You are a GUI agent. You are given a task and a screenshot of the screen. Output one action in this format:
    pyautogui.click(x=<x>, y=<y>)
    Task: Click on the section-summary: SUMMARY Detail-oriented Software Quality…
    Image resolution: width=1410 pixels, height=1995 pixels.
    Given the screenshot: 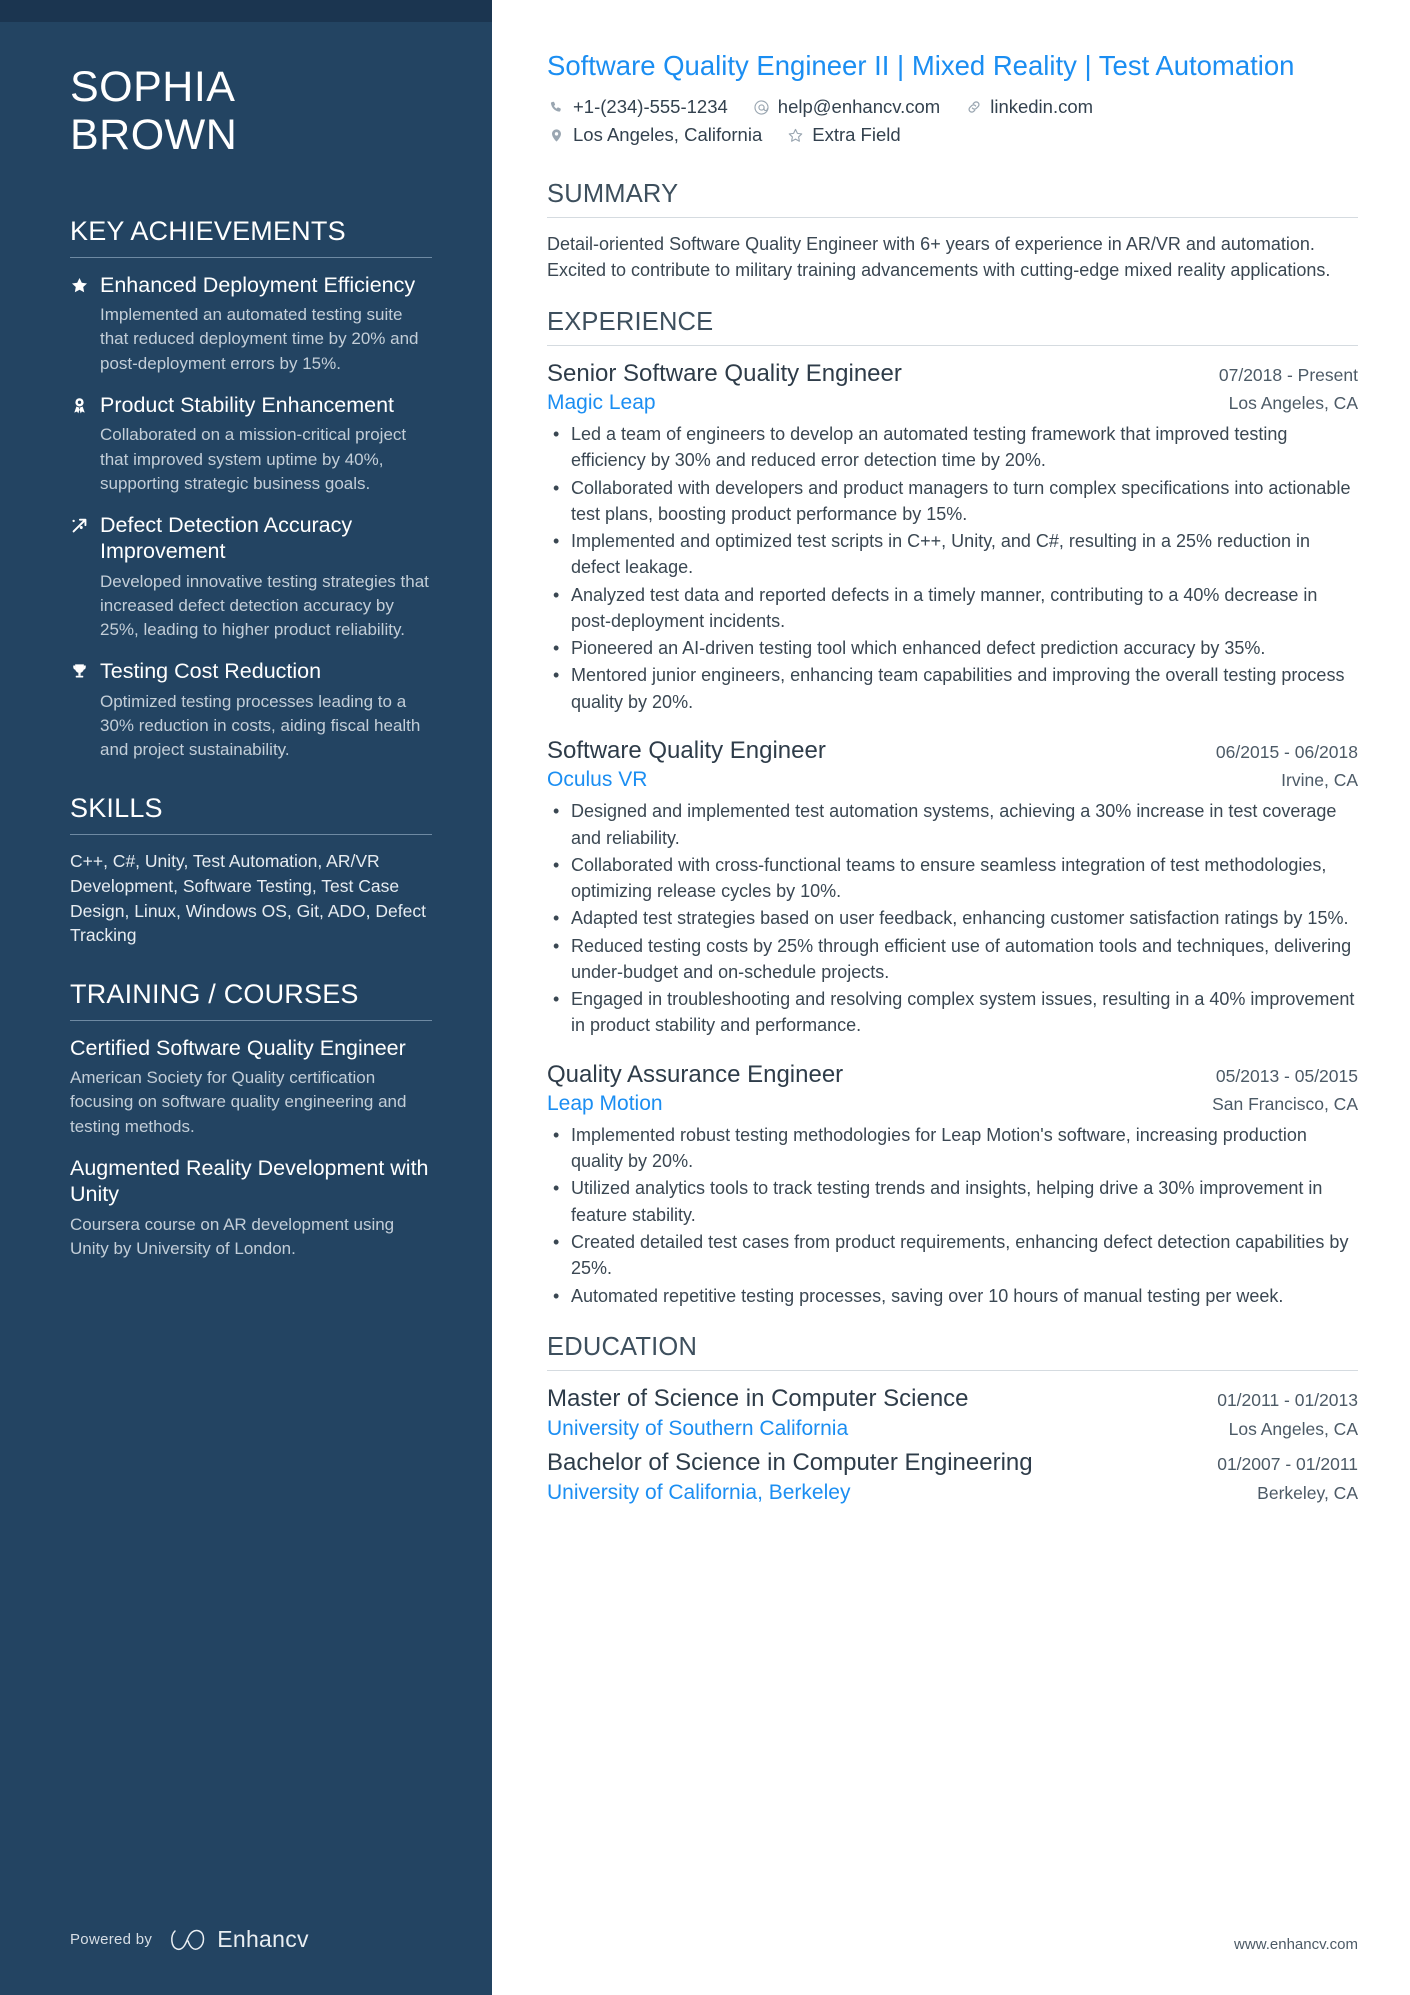 What is the action you would take?
    pyautogui.click(x=952, y=232)
    